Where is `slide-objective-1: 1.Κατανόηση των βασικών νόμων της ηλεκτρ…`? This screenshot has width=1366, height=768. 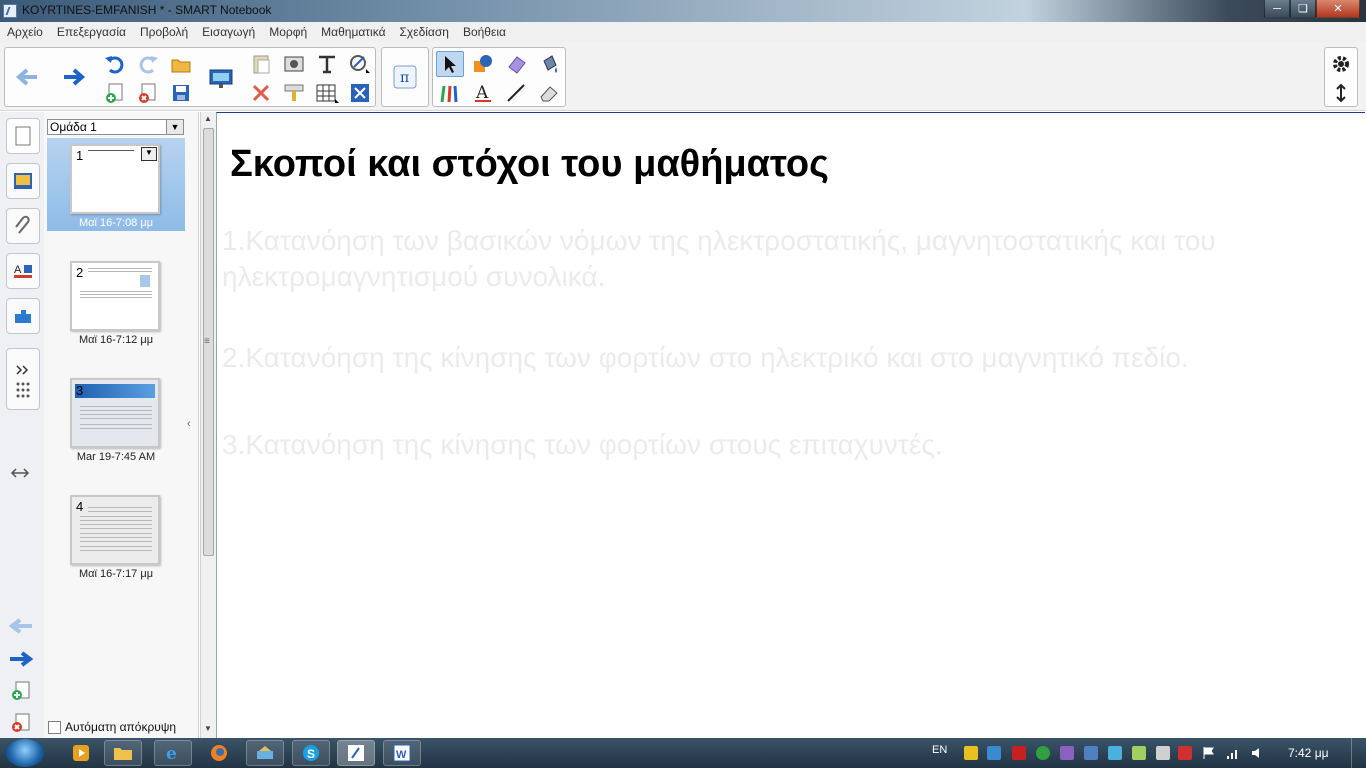 slide-objective-1: 1.Κατανόηση των βασικών νόμων της ηλεκτρ… is located at coordinates (787, 259).